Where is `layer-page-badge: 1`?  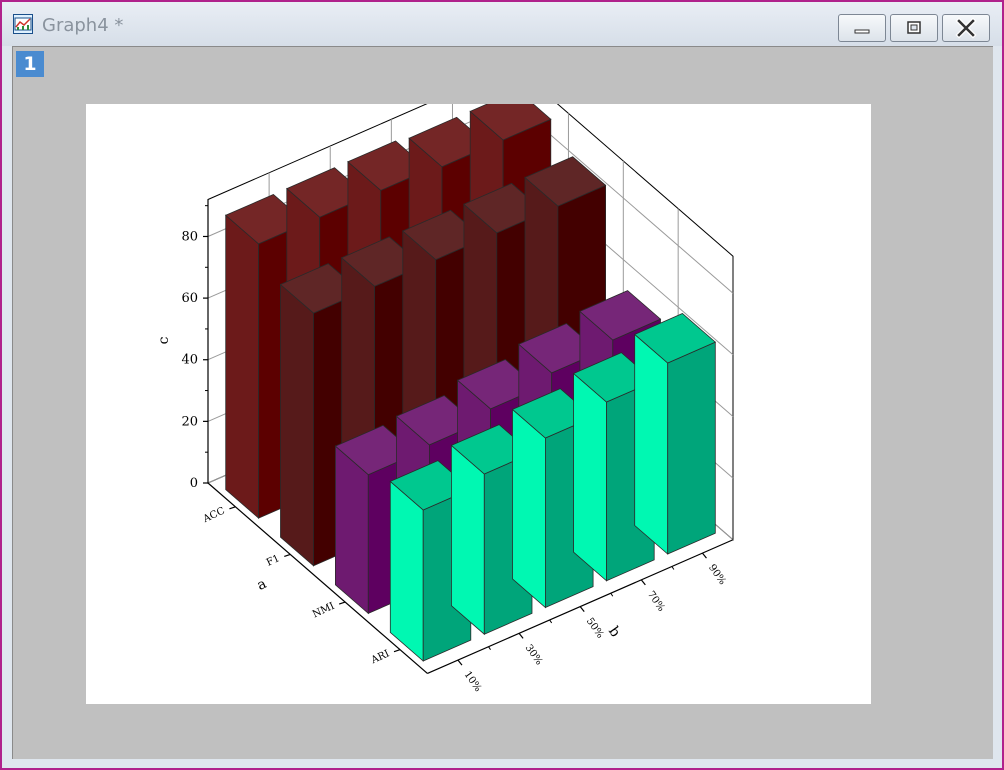
layer-page-badge: 1 is located at coordinates (30, 64).